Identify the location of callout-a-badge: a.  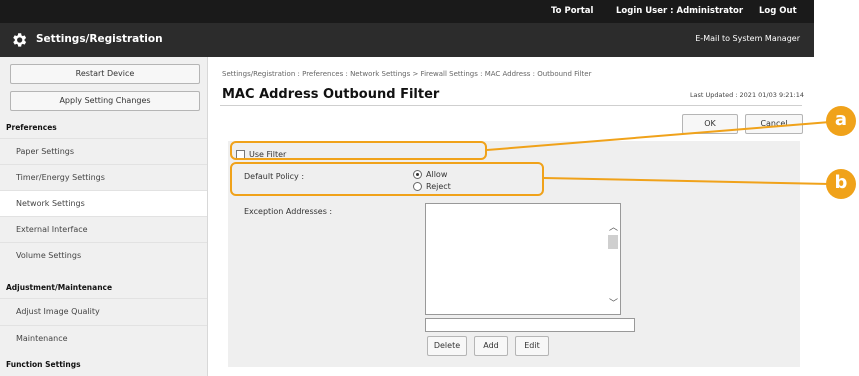
(841, 121).